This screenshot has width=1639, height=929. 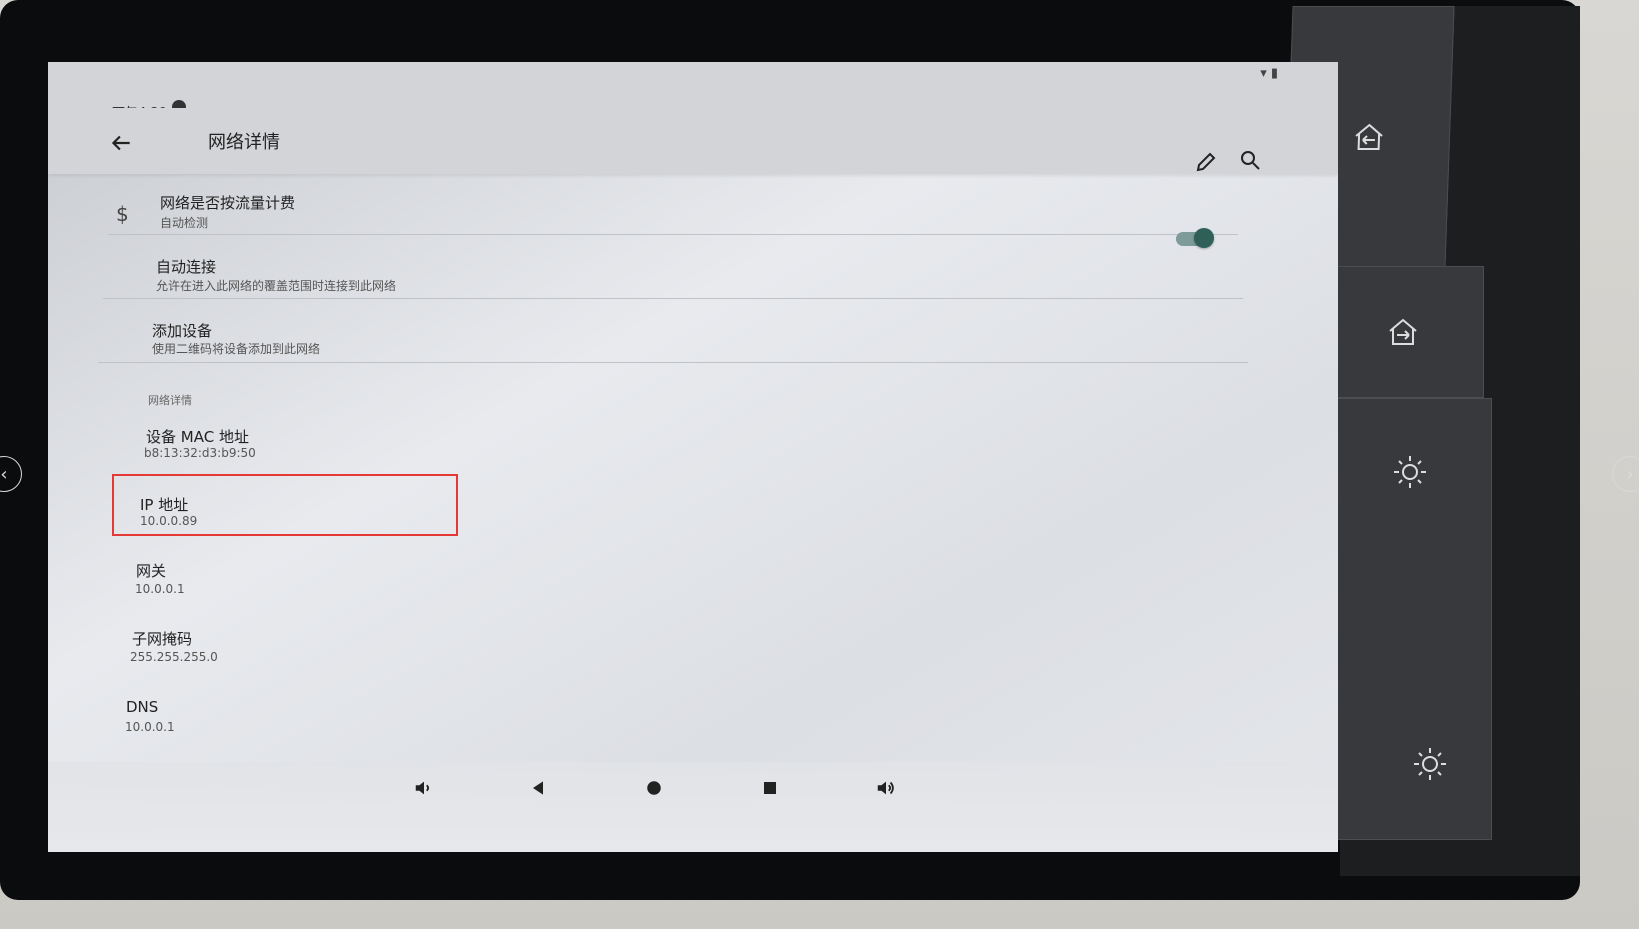 What do you see at coordinates (693, 807) in the screenshot?
I see `navigation-bar` at bounding box center [693, 807].